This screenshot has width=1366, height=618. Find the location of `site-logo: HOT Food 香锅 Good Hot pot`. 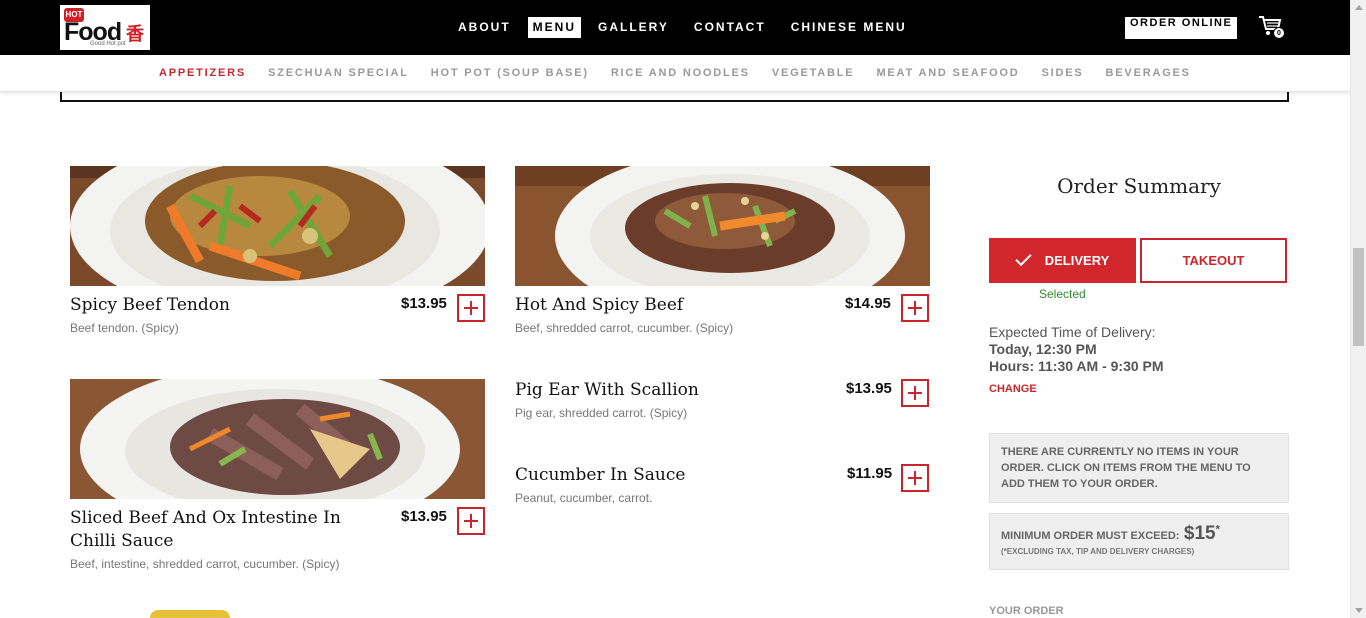

site-logo: HOT Food 香锅 Good Hot pot is located at coordinates (105, 27).